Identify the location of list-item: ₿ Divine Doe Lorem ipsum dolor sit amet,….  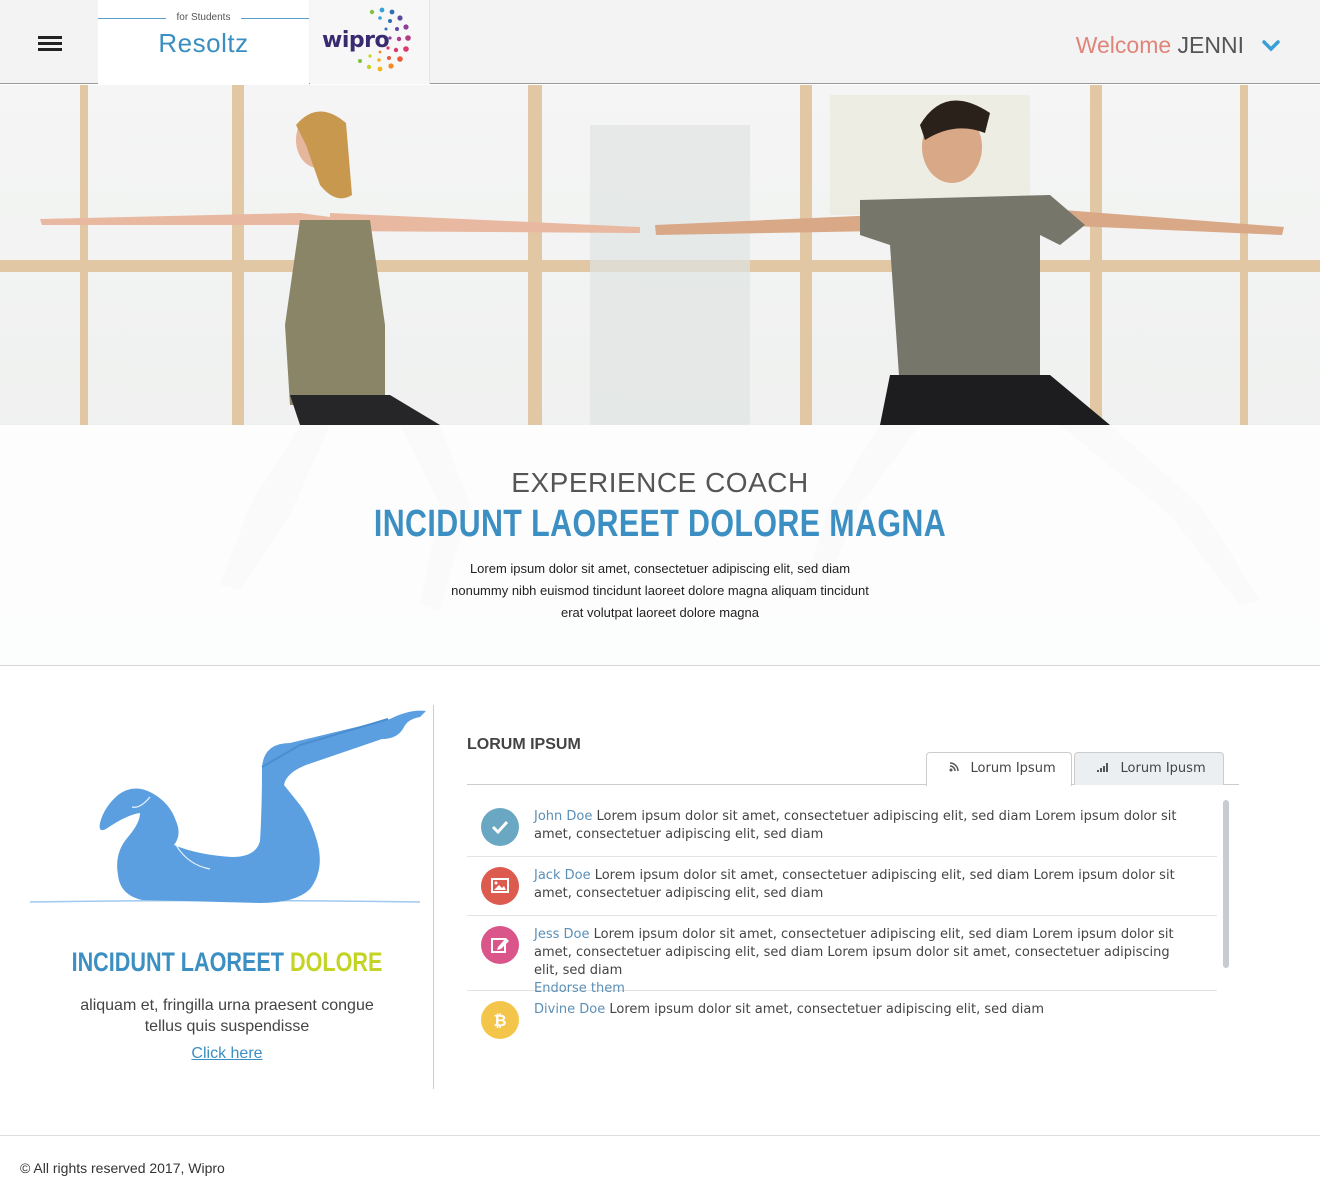
(842, 1019).